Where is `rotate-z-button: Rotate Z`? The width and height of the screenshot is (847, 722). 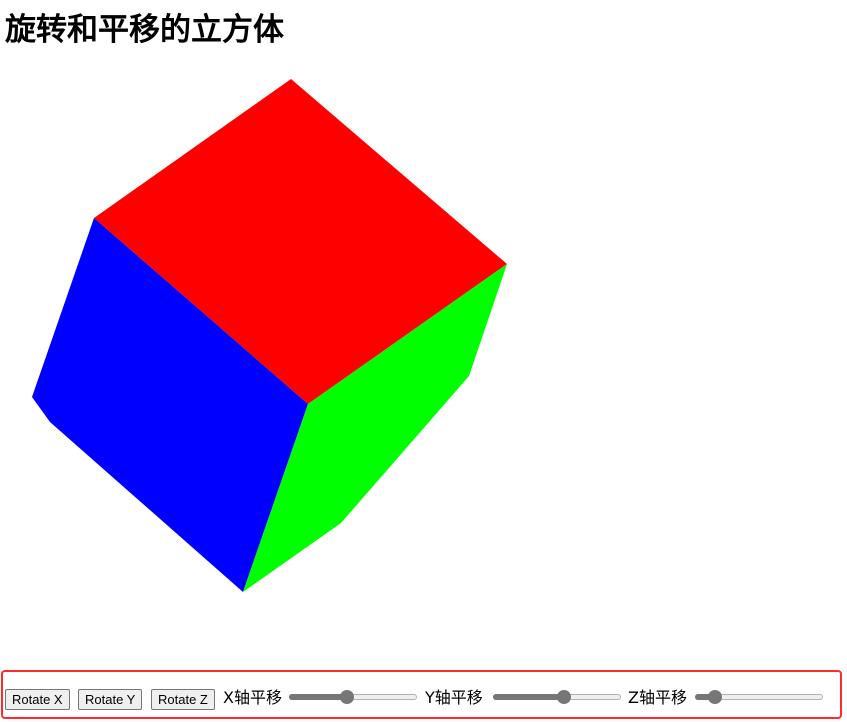 rotate-z-button: Rotate Z is located at coordinates (183, 699).